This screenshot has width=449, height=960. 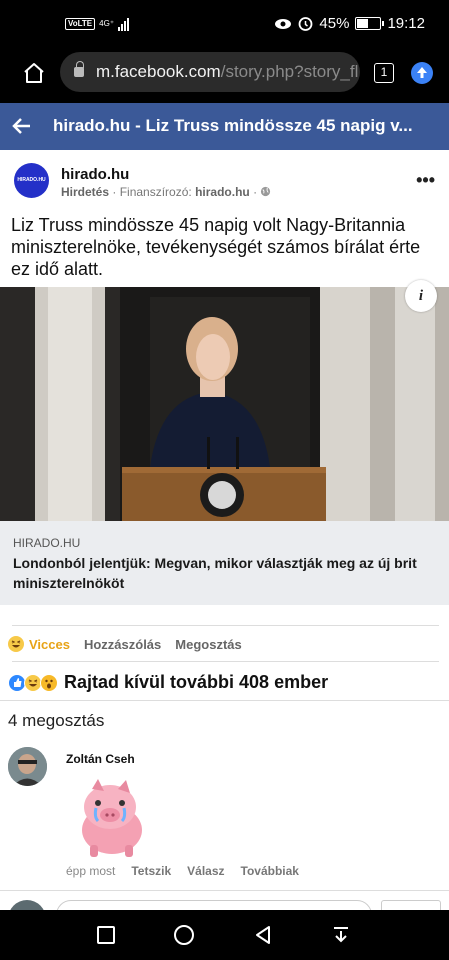 What do you see at coordinates (95, 174) in the screenshot?
I see `page-name-link: hirado.hu` at bounding box center [95, 174].